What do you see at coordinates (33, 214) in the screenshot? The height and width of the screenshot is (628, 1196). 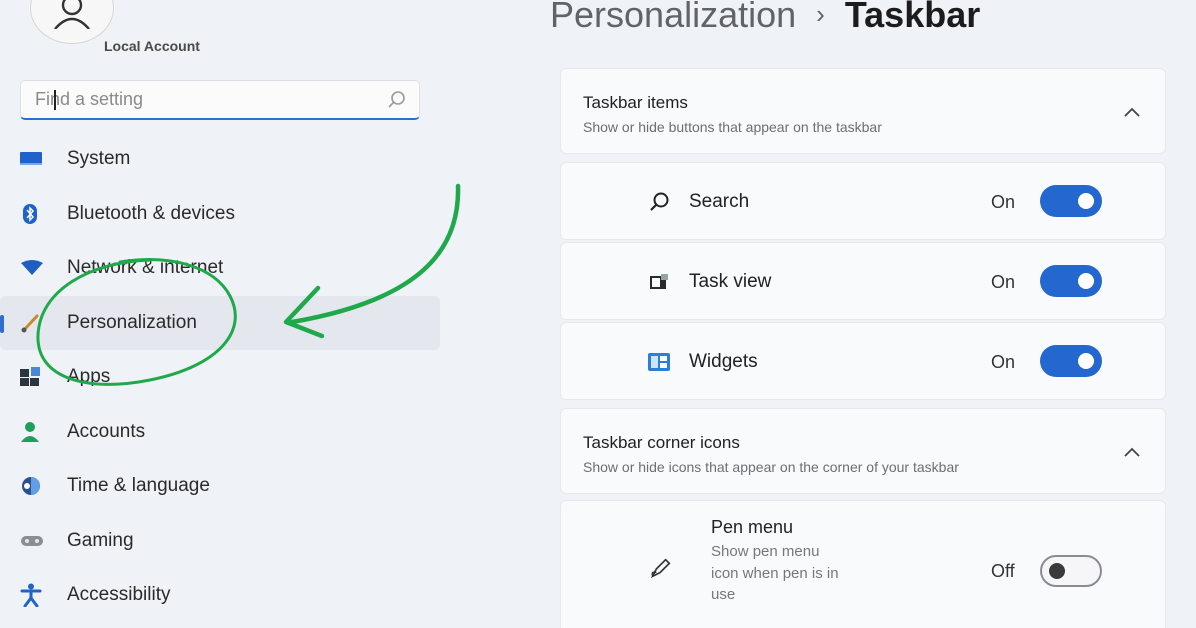 I see `bluetooth-icon` at bounding box center [33, 214].